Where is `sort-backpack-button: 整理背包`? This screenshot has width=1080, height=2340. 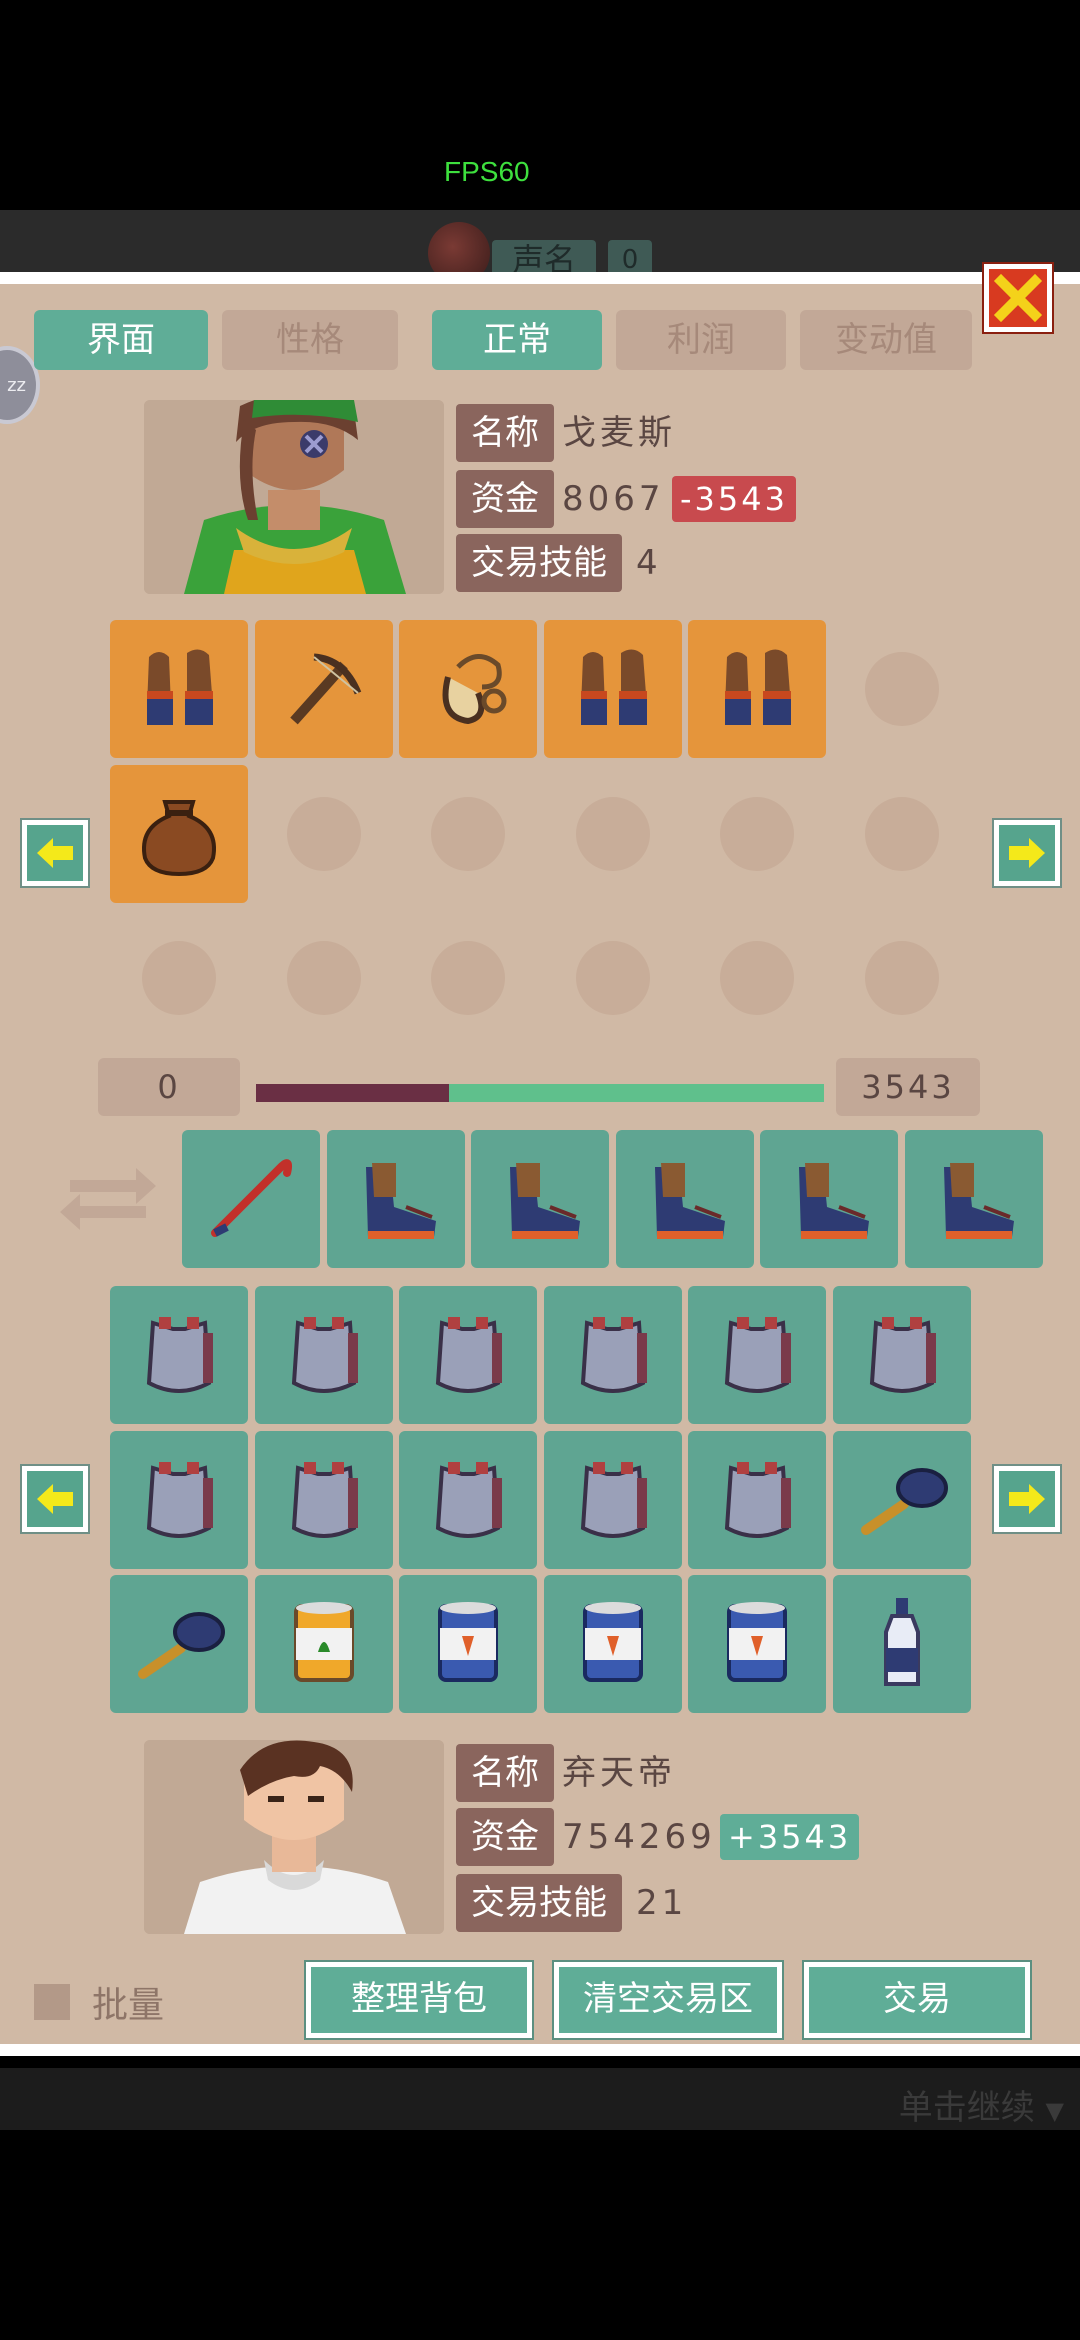
sort-backpack-button: 整理背包 is located at coordinates (419, 2000).